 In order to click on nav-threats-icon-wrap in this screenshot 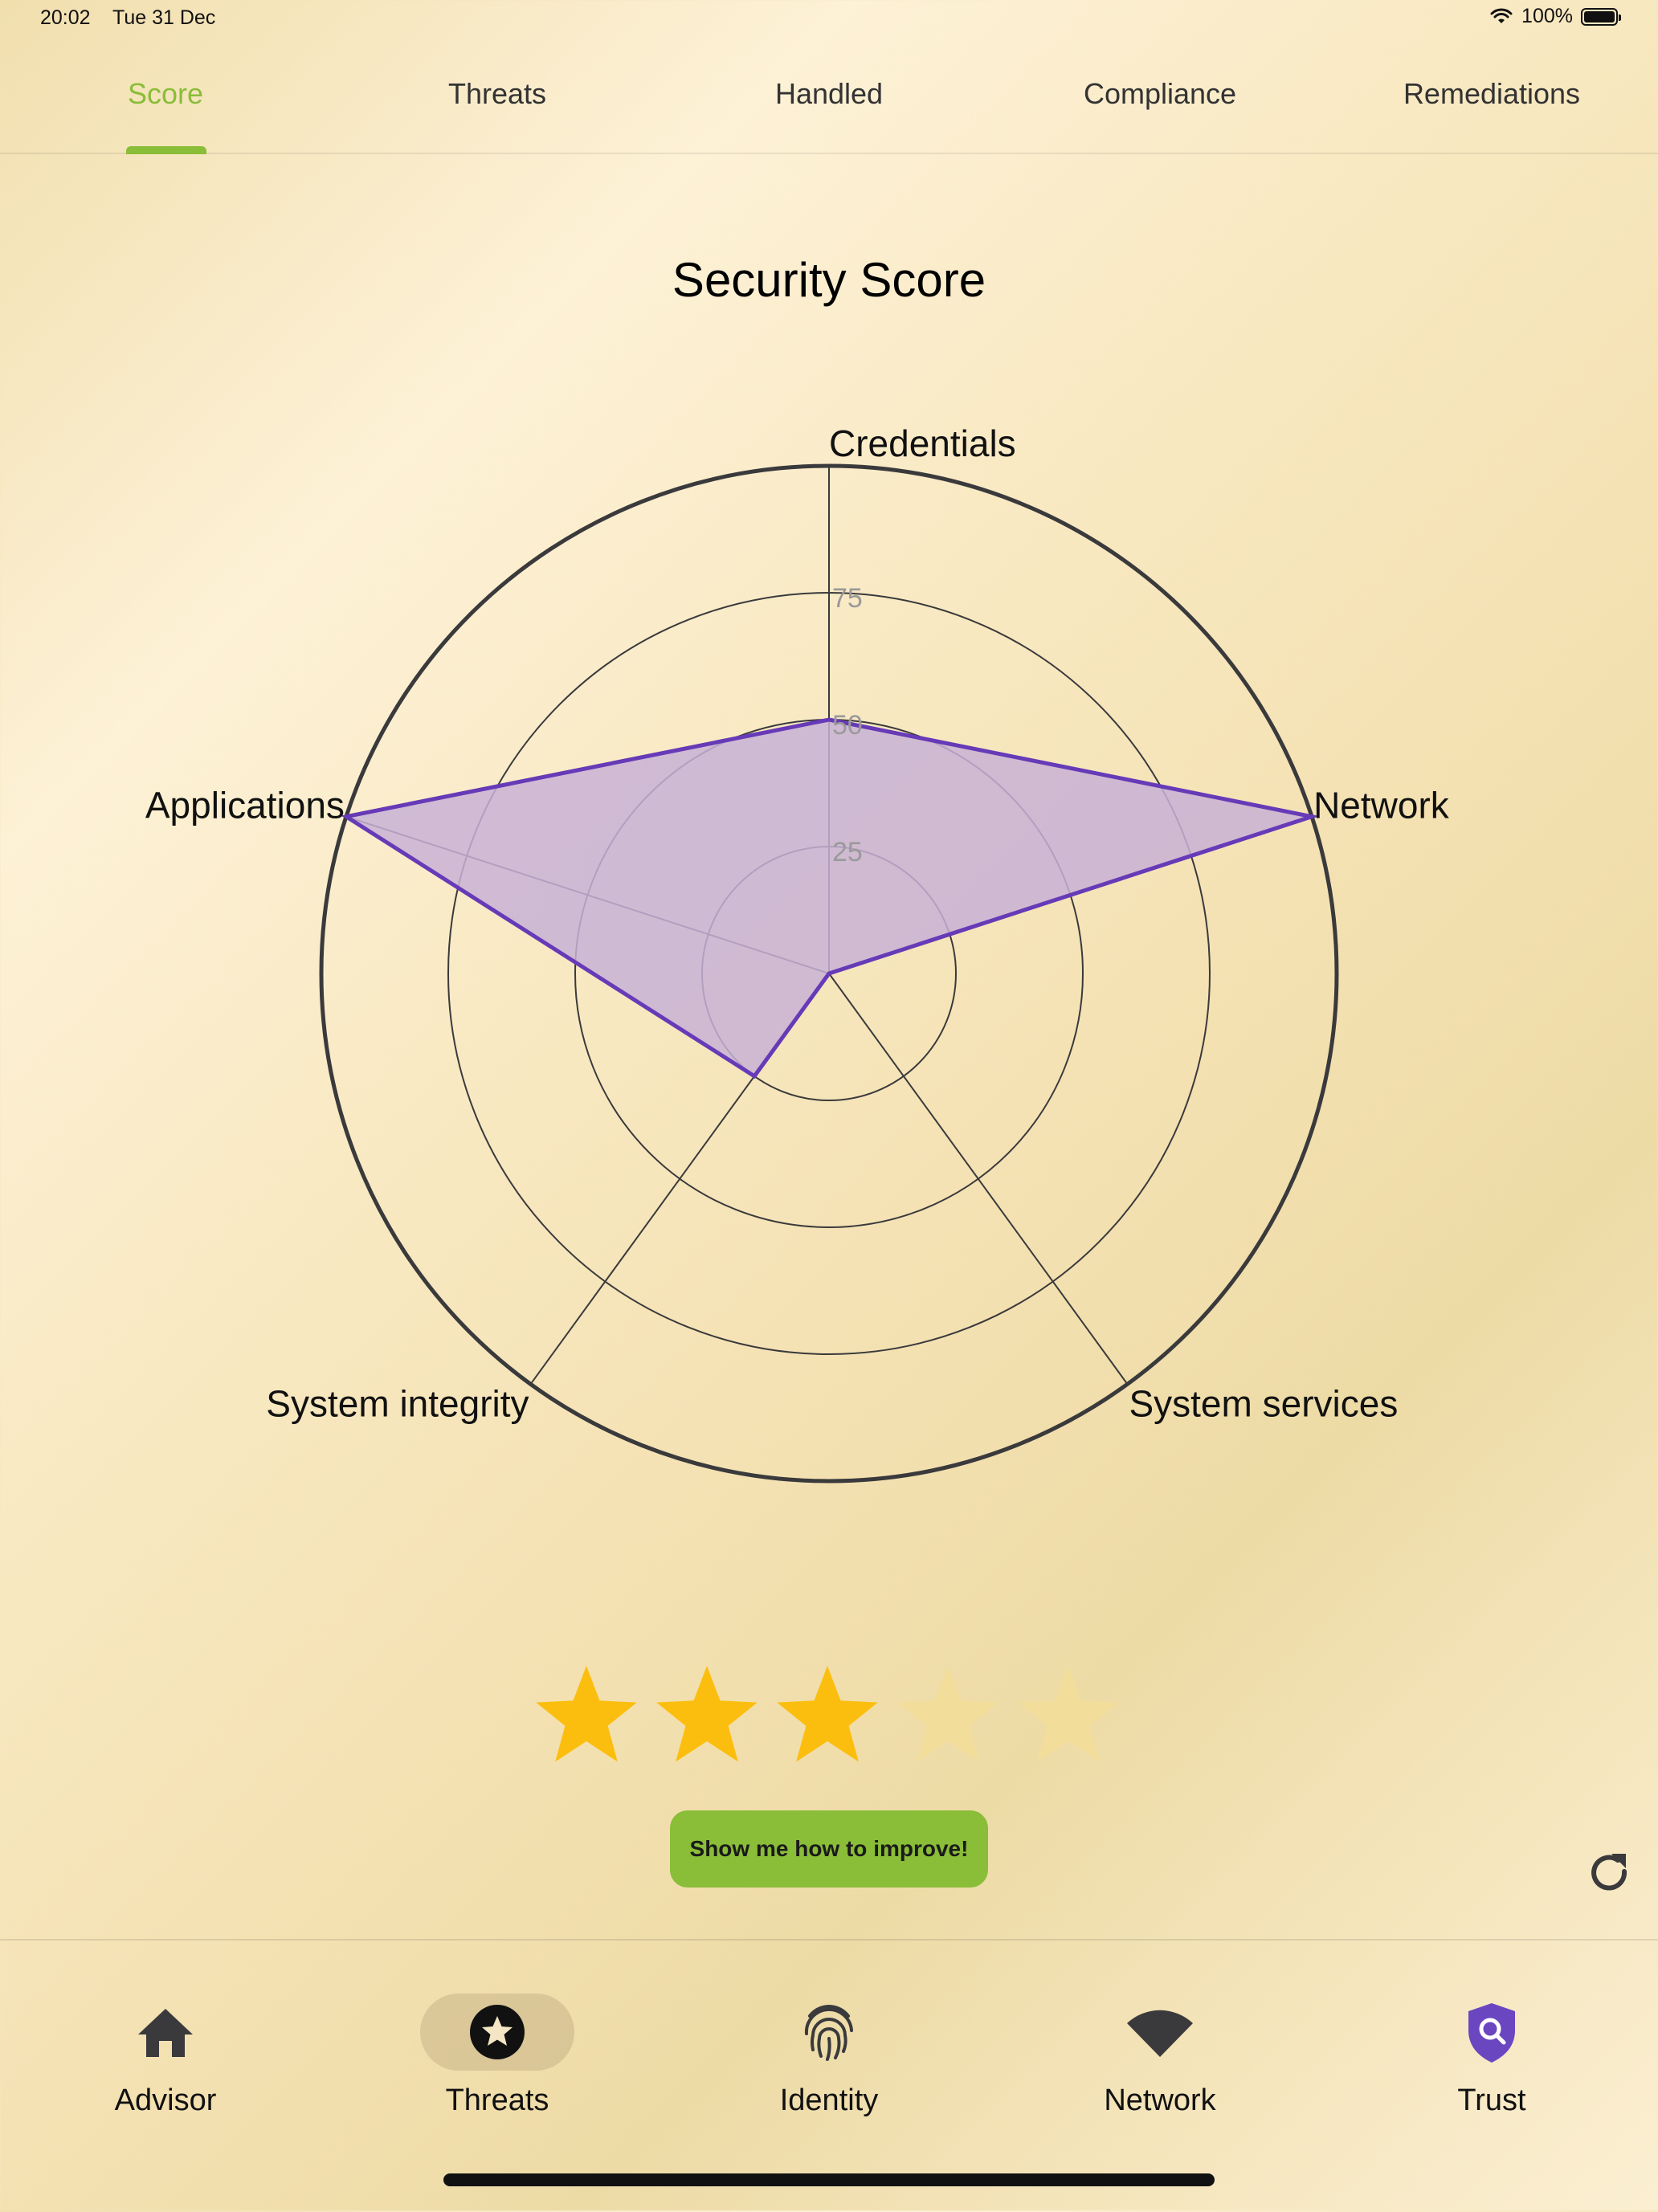, I will do `click(497, 2032)`.